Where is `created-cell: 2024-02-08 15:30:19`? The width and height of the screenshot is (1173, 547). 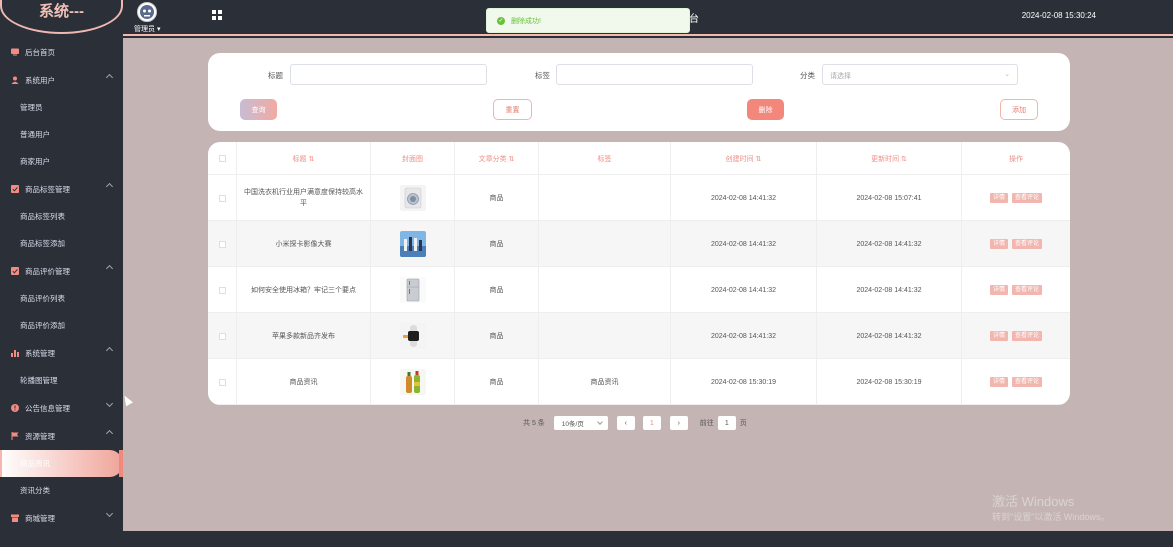 created-cell: 2024-02-08 15:30:19 is located at coordinates (744, 382).